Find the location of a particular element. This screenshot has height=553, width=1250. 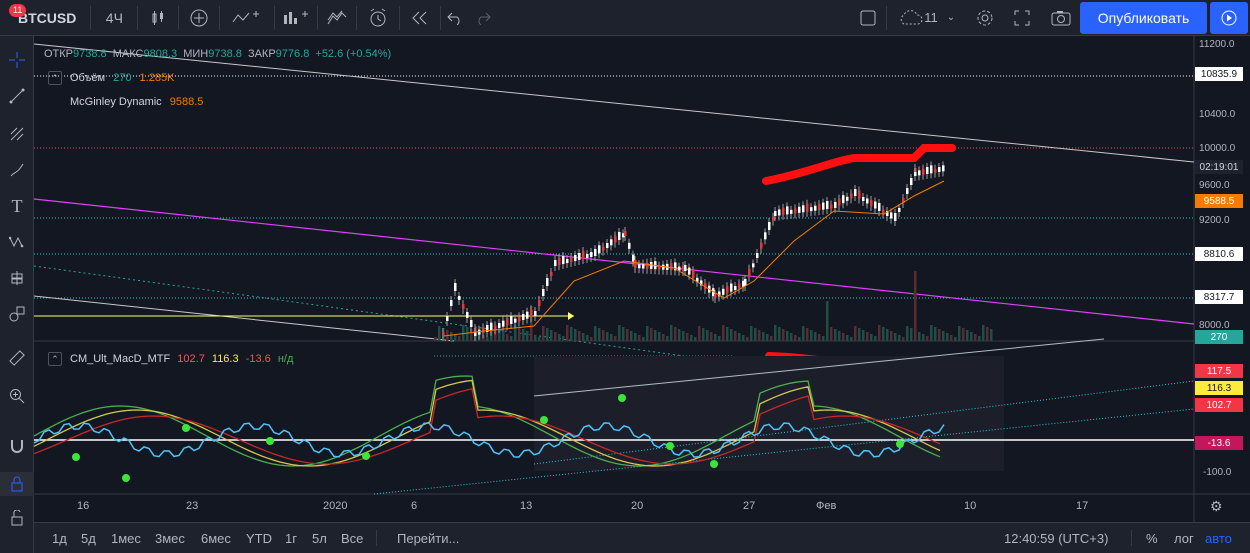

add-compare-icon is located at coordinates (199, 18).